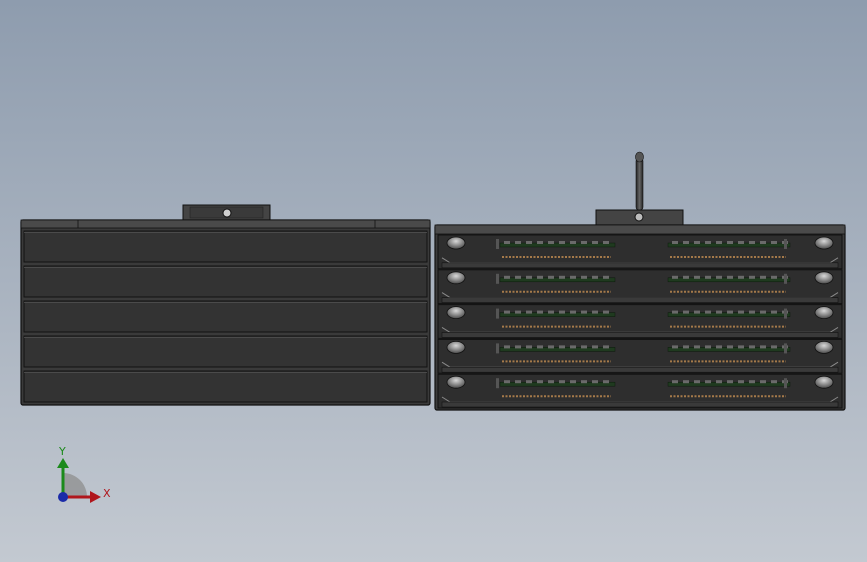  I want to click on antenna, so click(639, 184).